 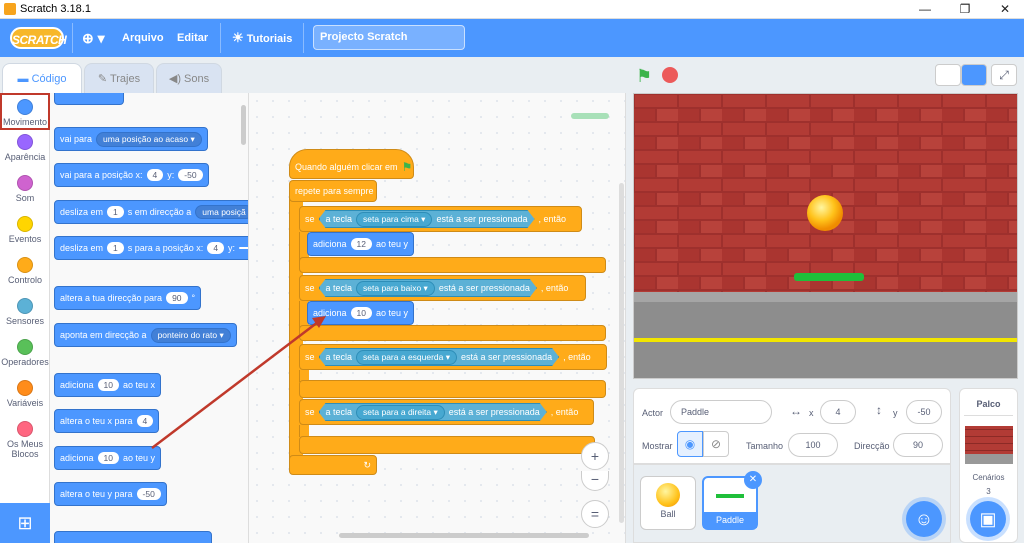 What do you see at coordinates (25, 398) in the screenshot?
I see `category-variables: Variáveis` at bounding box center [25, 398].